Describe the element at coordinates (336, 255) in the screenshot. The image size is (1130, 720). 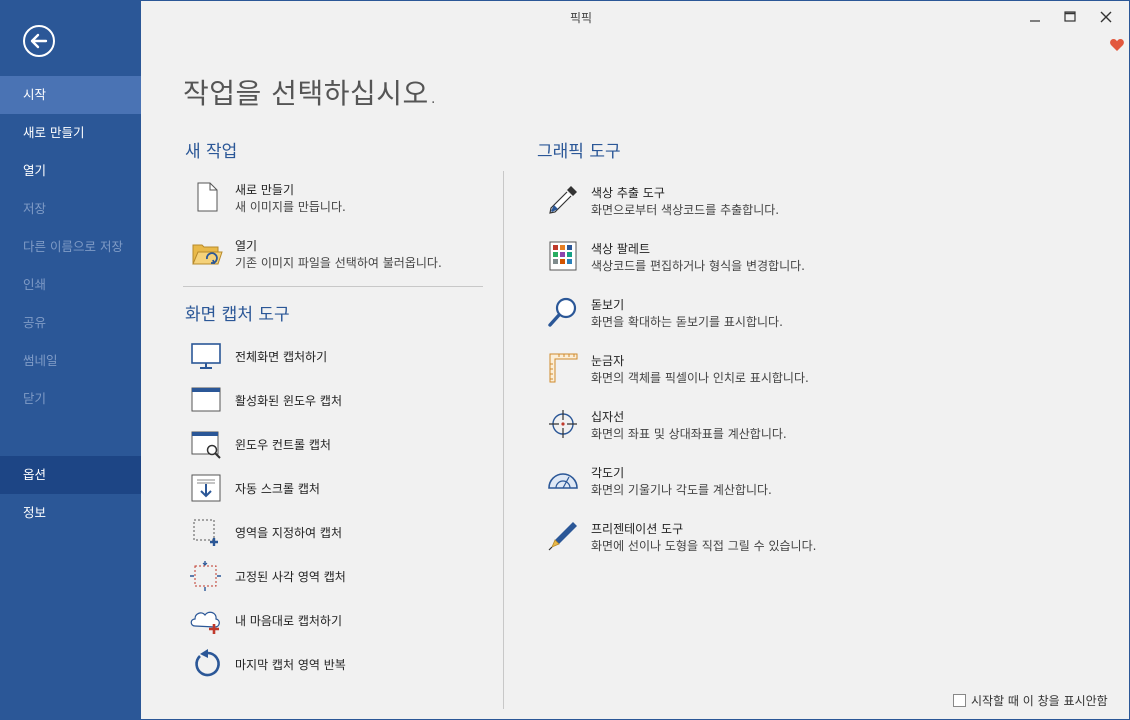
I see `open-image-item: 열기 기존 이미지 파일을 선택하여 불러옵니다.` at that location.